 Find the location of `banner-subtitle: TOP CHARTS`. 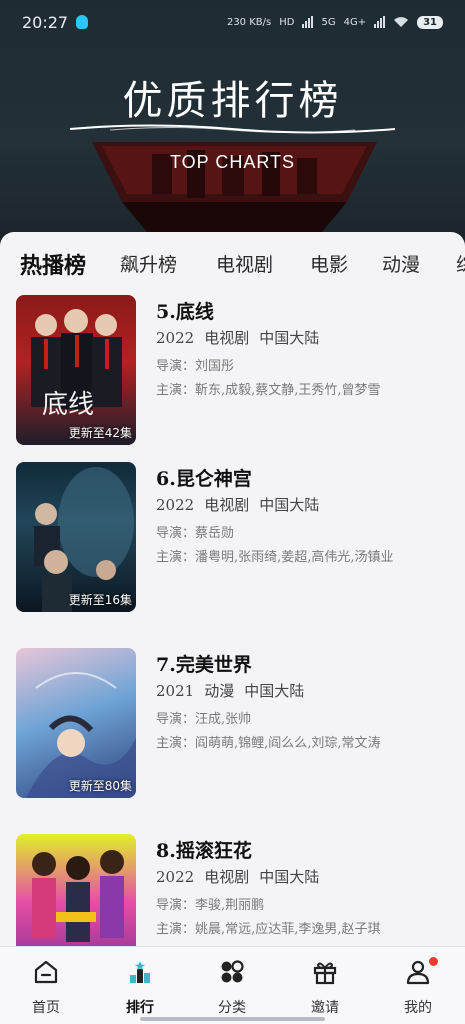

banner-subtitle: TOP CHARTS is located at coordinates (232, 162).